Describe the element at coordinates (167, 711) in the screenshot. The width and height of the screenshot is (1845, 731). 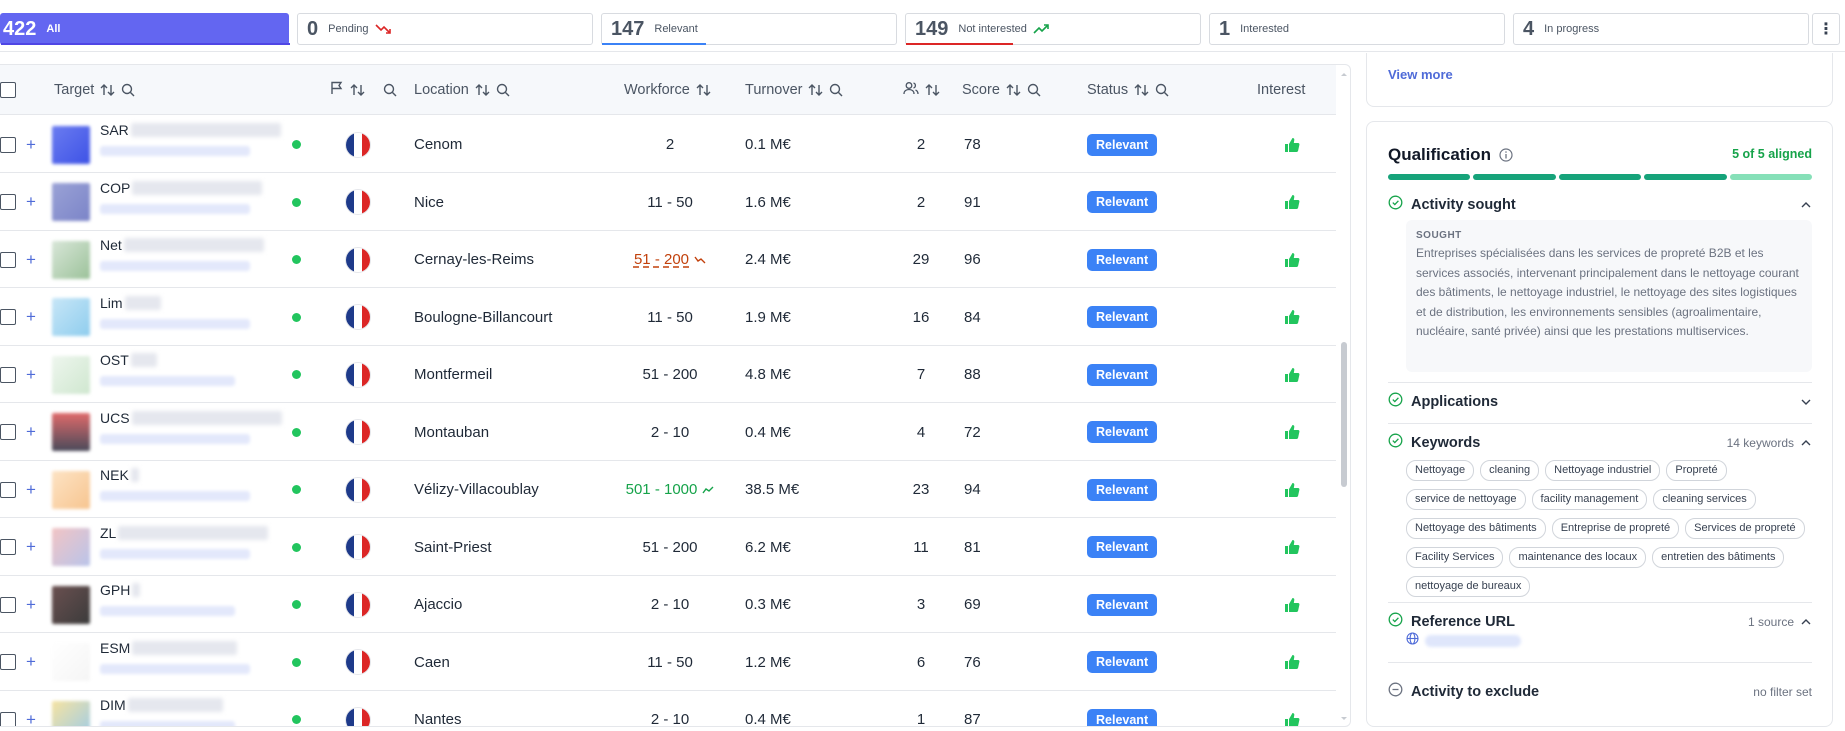
I see `company-name-cell: DIM` at that location.